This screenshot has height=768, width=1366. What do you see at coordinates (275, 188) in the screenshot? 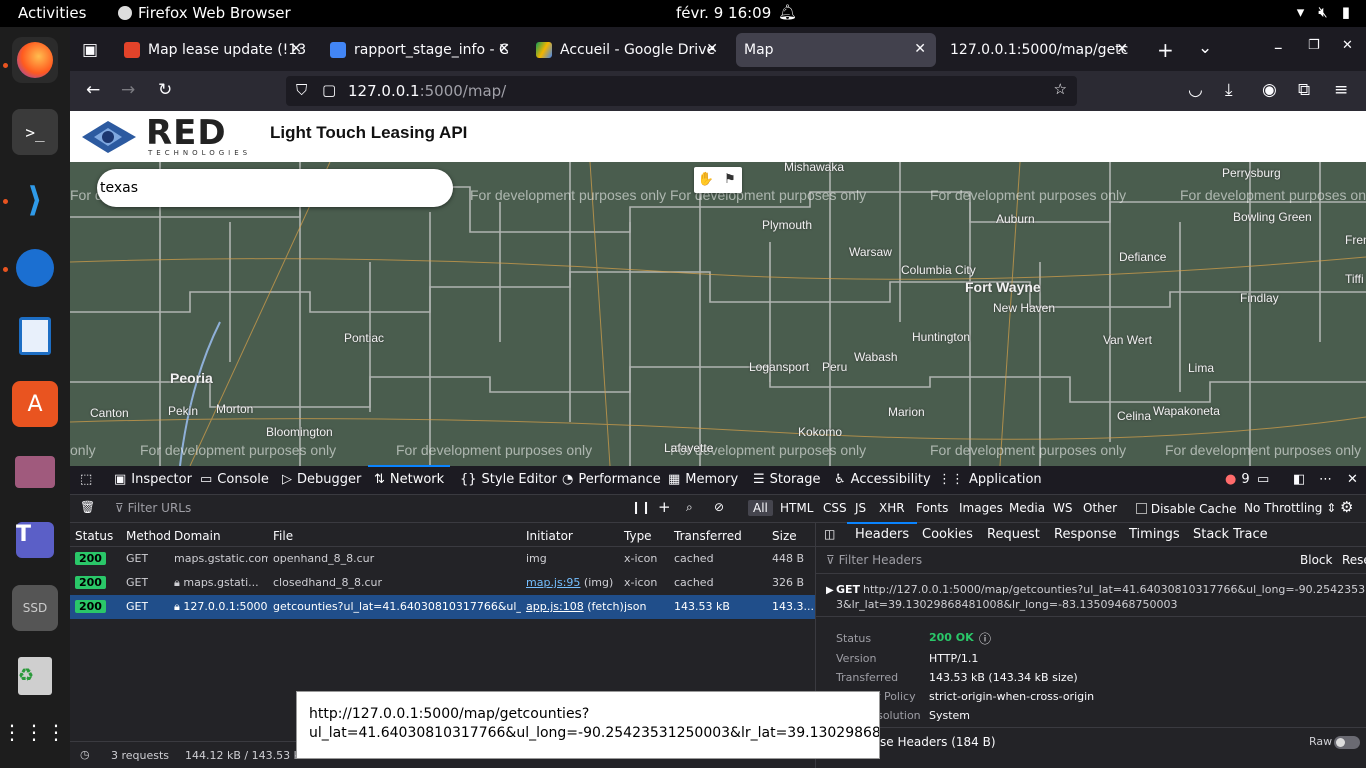
I see `location-search-input: texas` at bounding box center [275, 188].